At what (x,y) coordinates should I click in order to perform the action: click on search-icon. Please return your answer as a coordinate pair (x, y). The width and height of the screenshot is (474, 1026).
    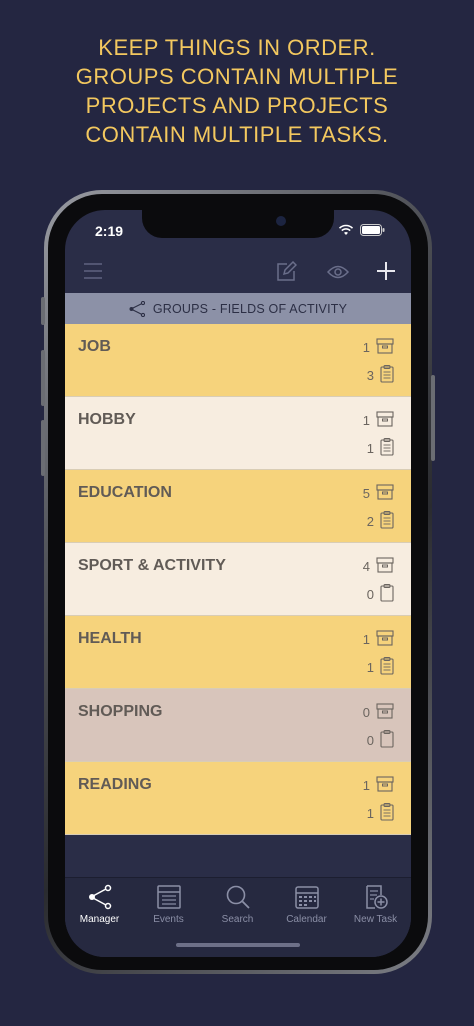
    Looking at the image, I should click on (238, 897).